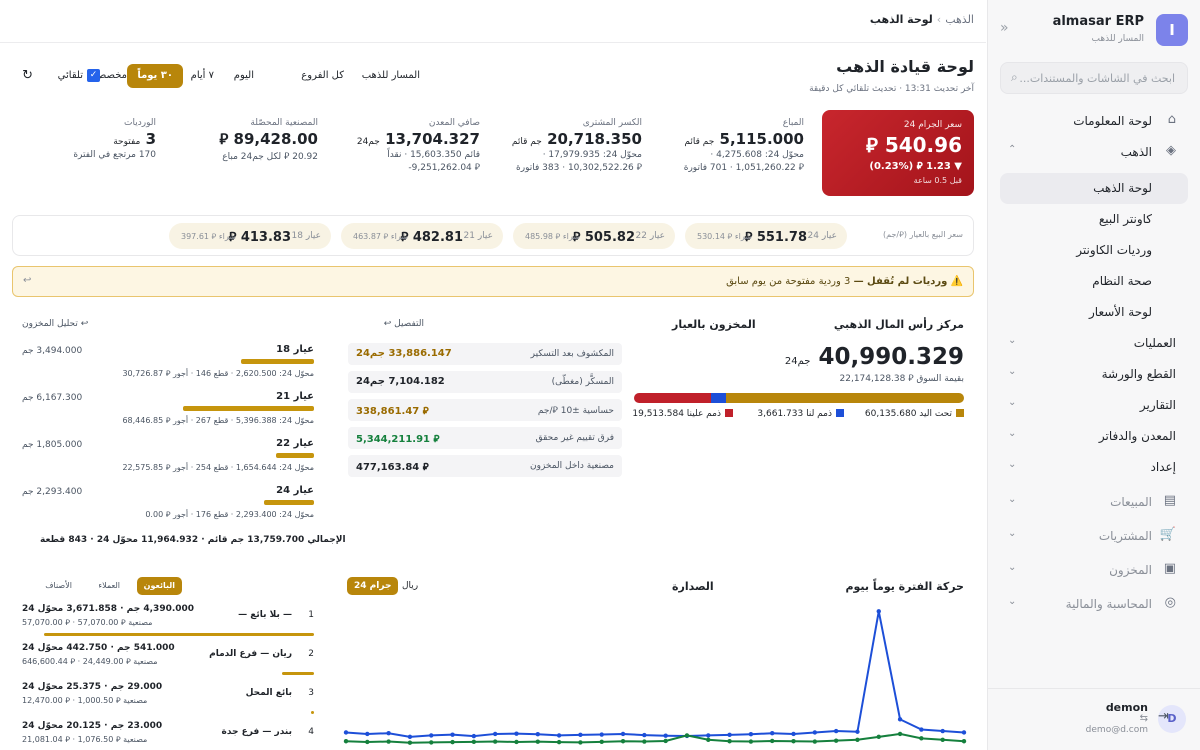  What do you see at coordinates (1094, 436) in the screenshot?
I see `sidebar-item: المعدن والدفاتر ⌄` at bounding box center [1094, 436].